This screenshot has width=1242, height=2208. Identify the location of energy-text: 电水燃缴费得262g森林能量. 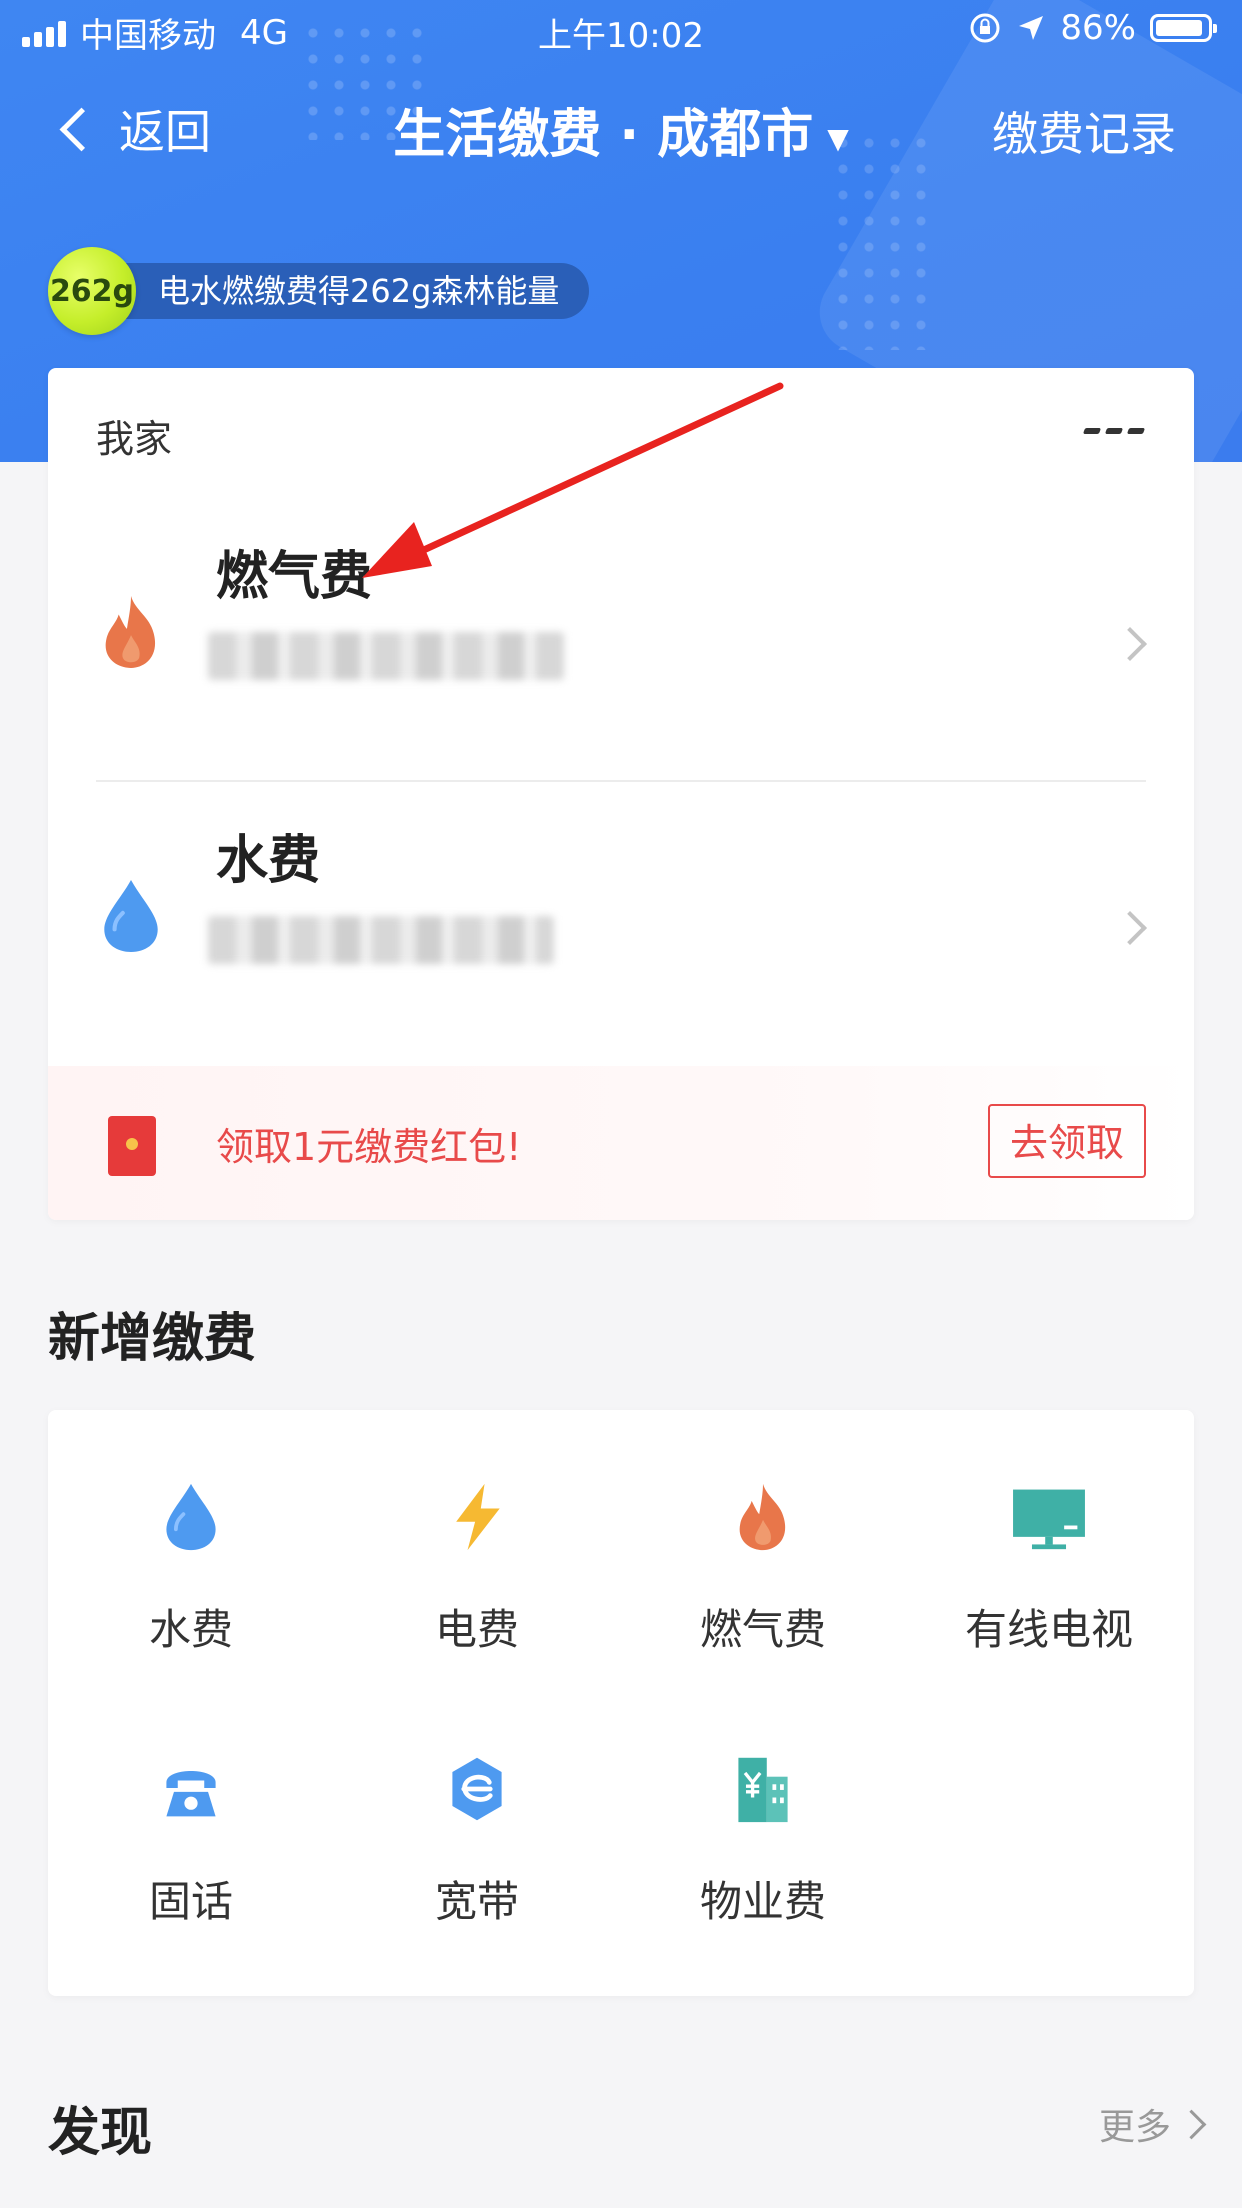
(343, 291).